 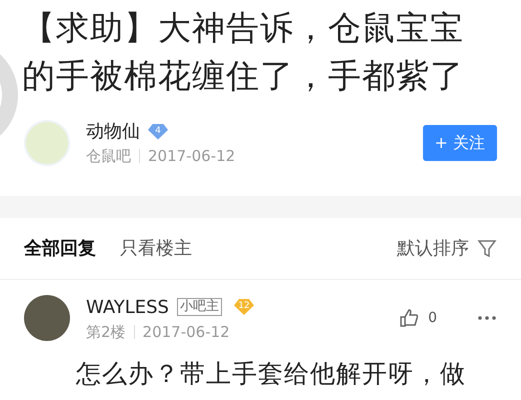 I want to click on level-badge: 4, so click(x=158, y=132).